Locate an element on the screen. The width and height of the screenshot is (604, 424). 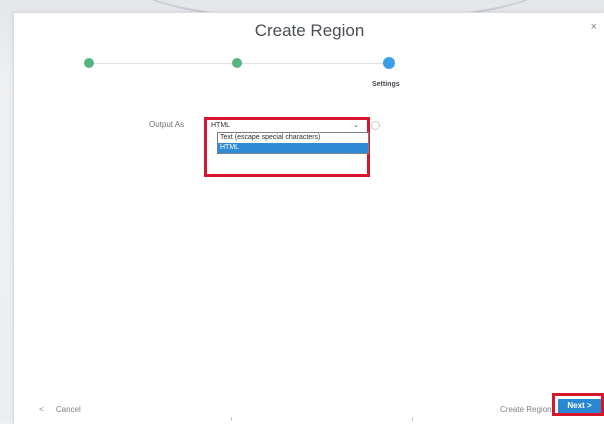
output-as-select: HTML ⌄ is located at coordinates (284, 126).